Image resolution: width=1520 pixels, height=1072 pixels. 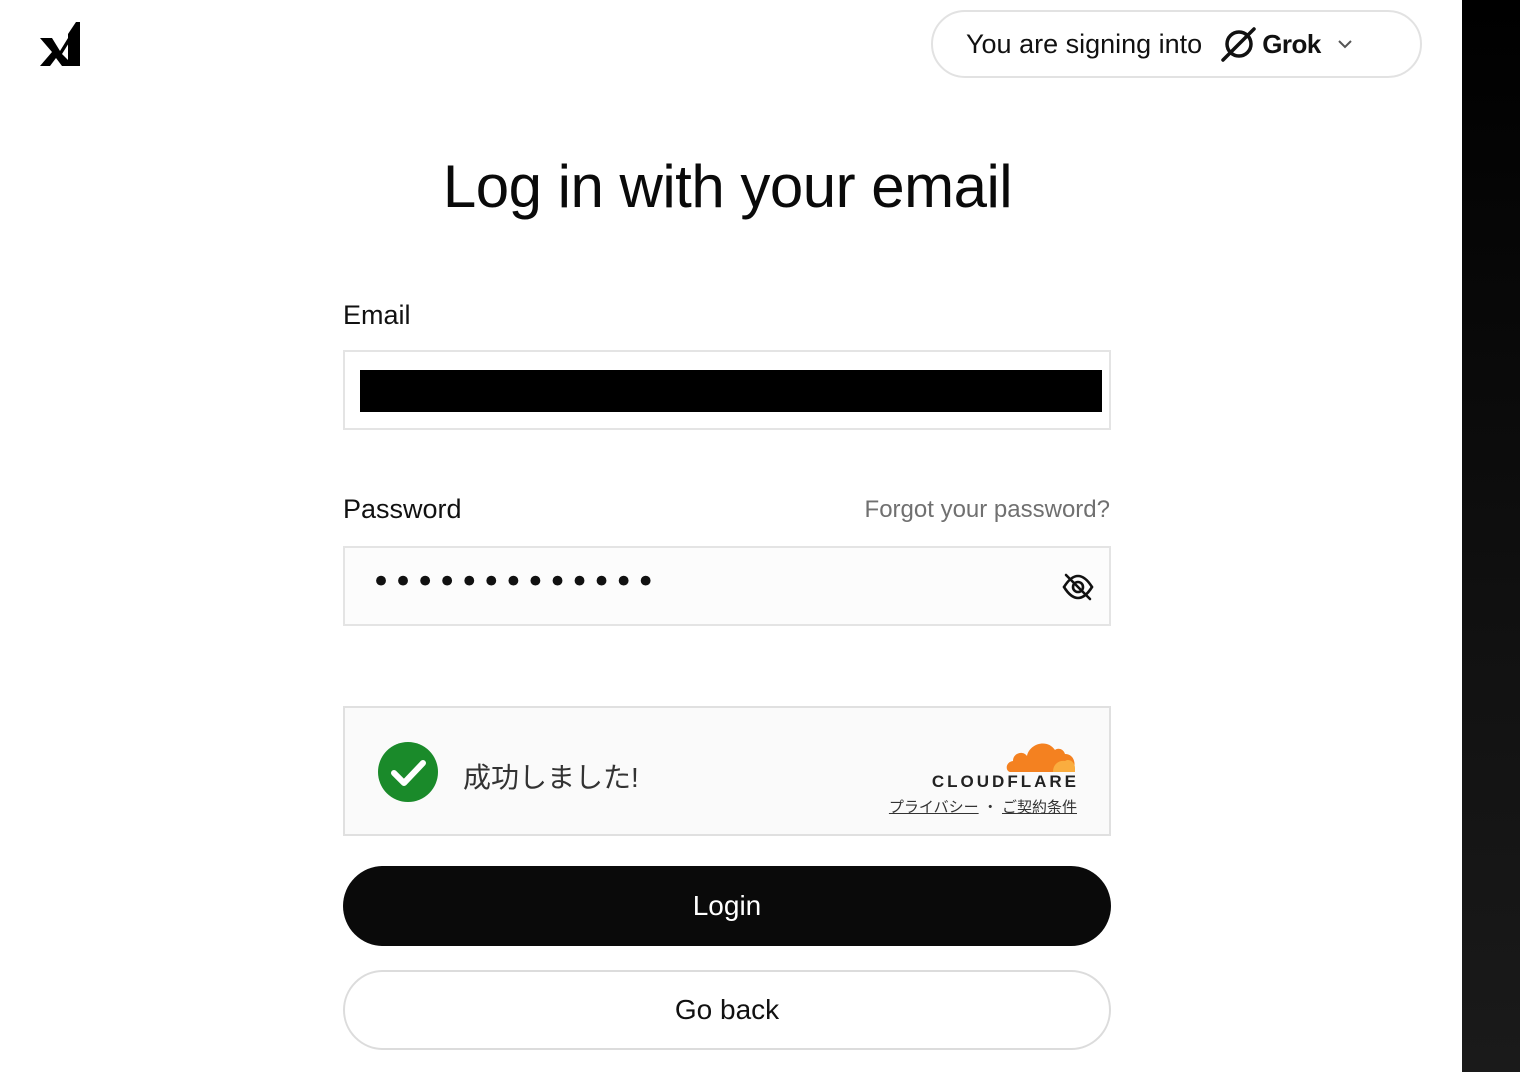 What do you see at coordinates (727, 906) in the screenshot?
I see `login-button: Login` at bounding box center [727, 906].